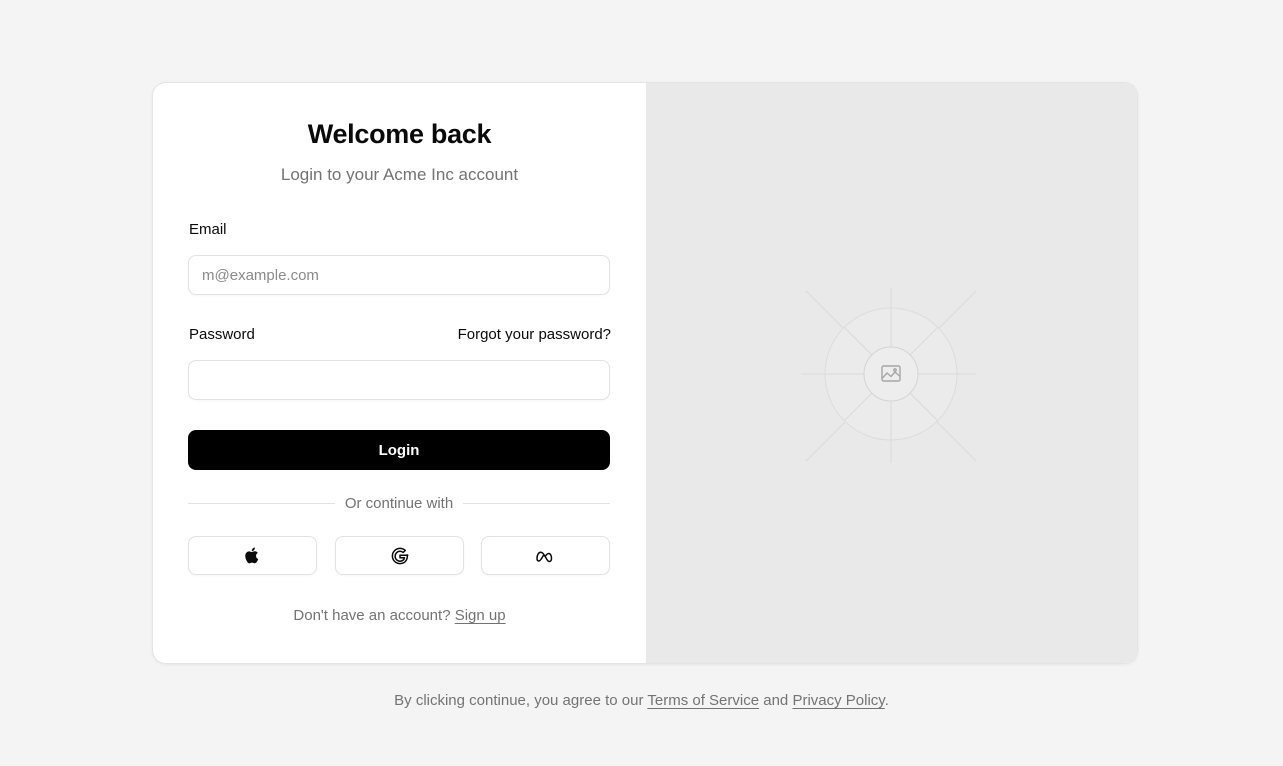 This screenshot has width=1283, height=766. Describe the element at coordinates (703, 700) in the screenshot. I see `terms-link: Terms of Service` at that location.